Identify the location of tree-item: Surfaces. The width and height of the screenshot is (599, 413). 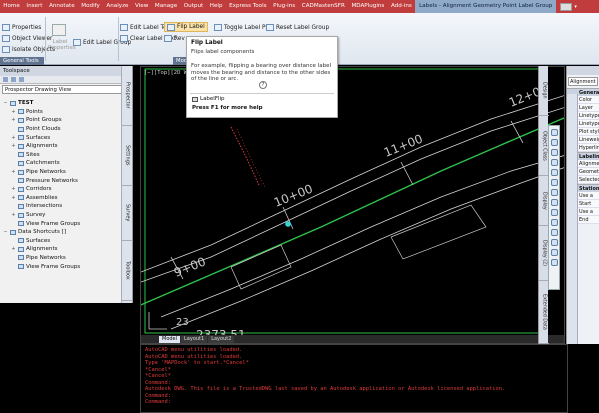
(60, 241).